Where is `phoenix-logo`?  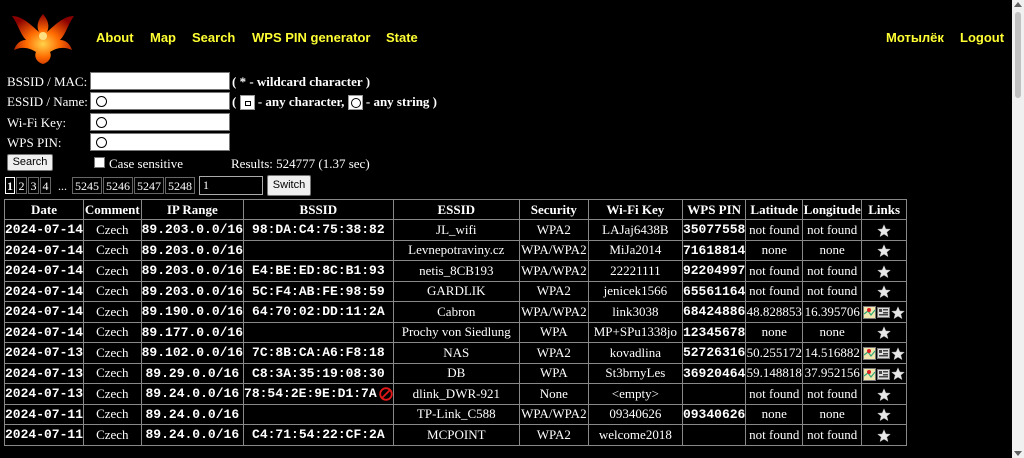
phoenix-logo is located at coordinates (43, 36).